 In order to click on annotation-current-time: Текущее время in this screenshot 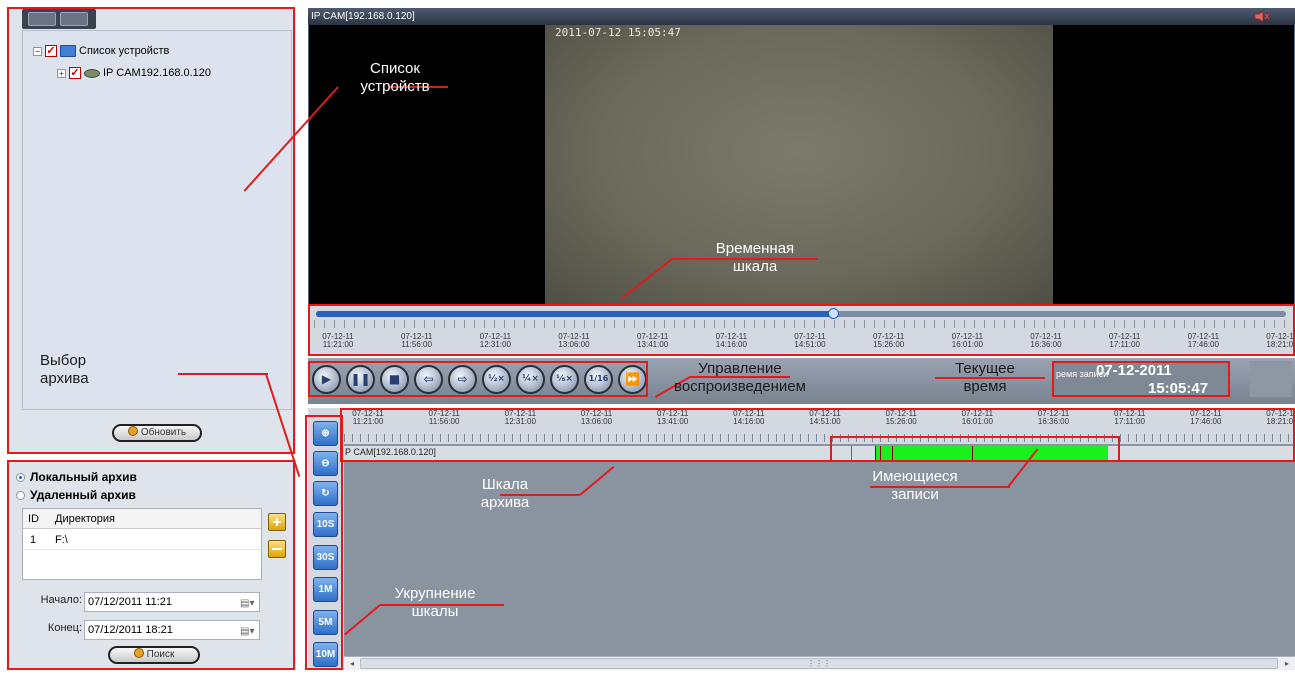, I will do `click(985, 377)`.